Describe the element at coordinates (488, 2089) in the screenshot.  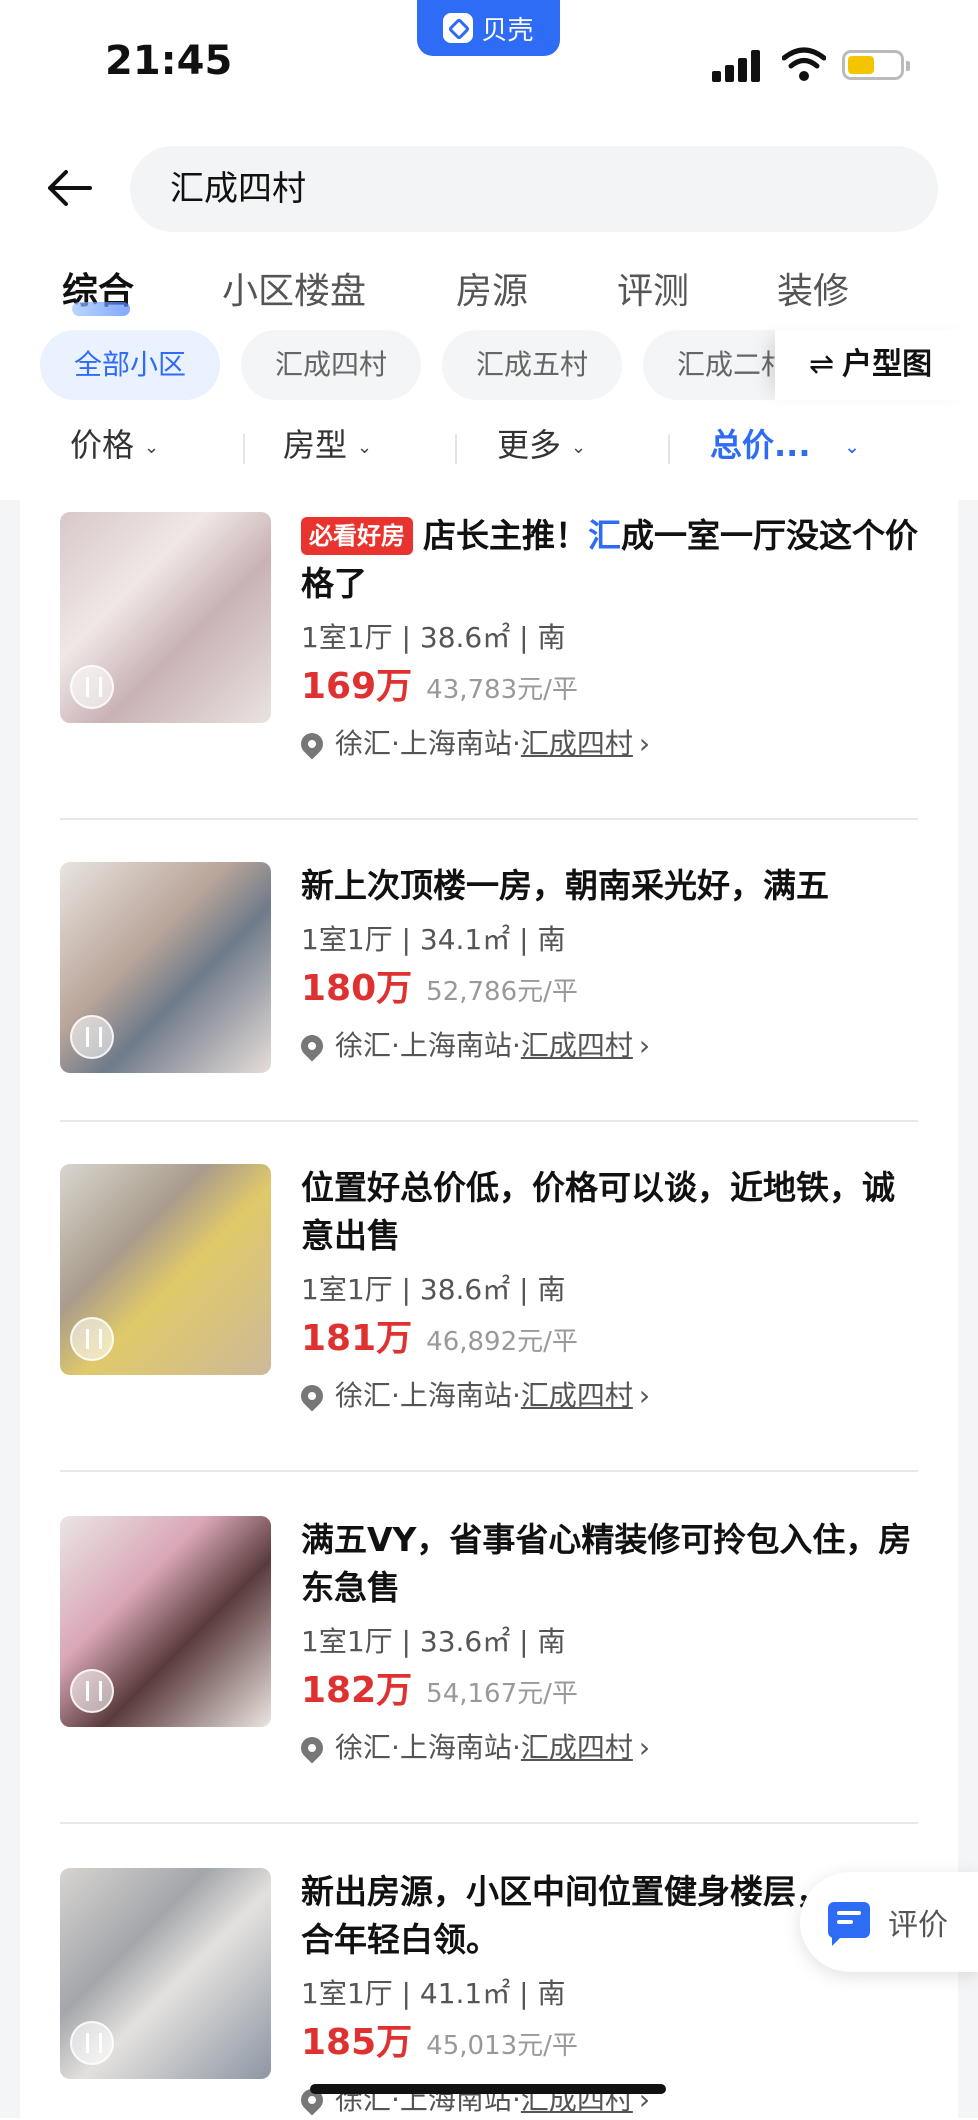
I see `home-indicator` at that location.